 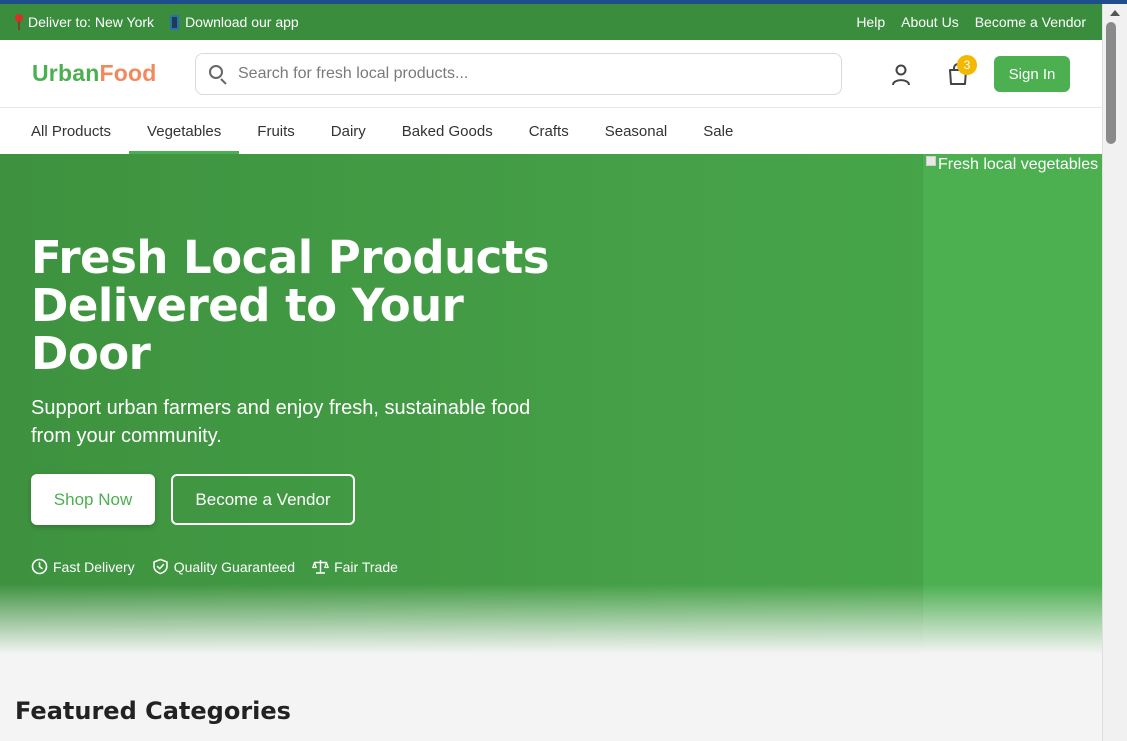 What do you see at coordinates (66, 73) in the screenshot?
I see `logo-urban: Urban` at bounding box center [66, 73].